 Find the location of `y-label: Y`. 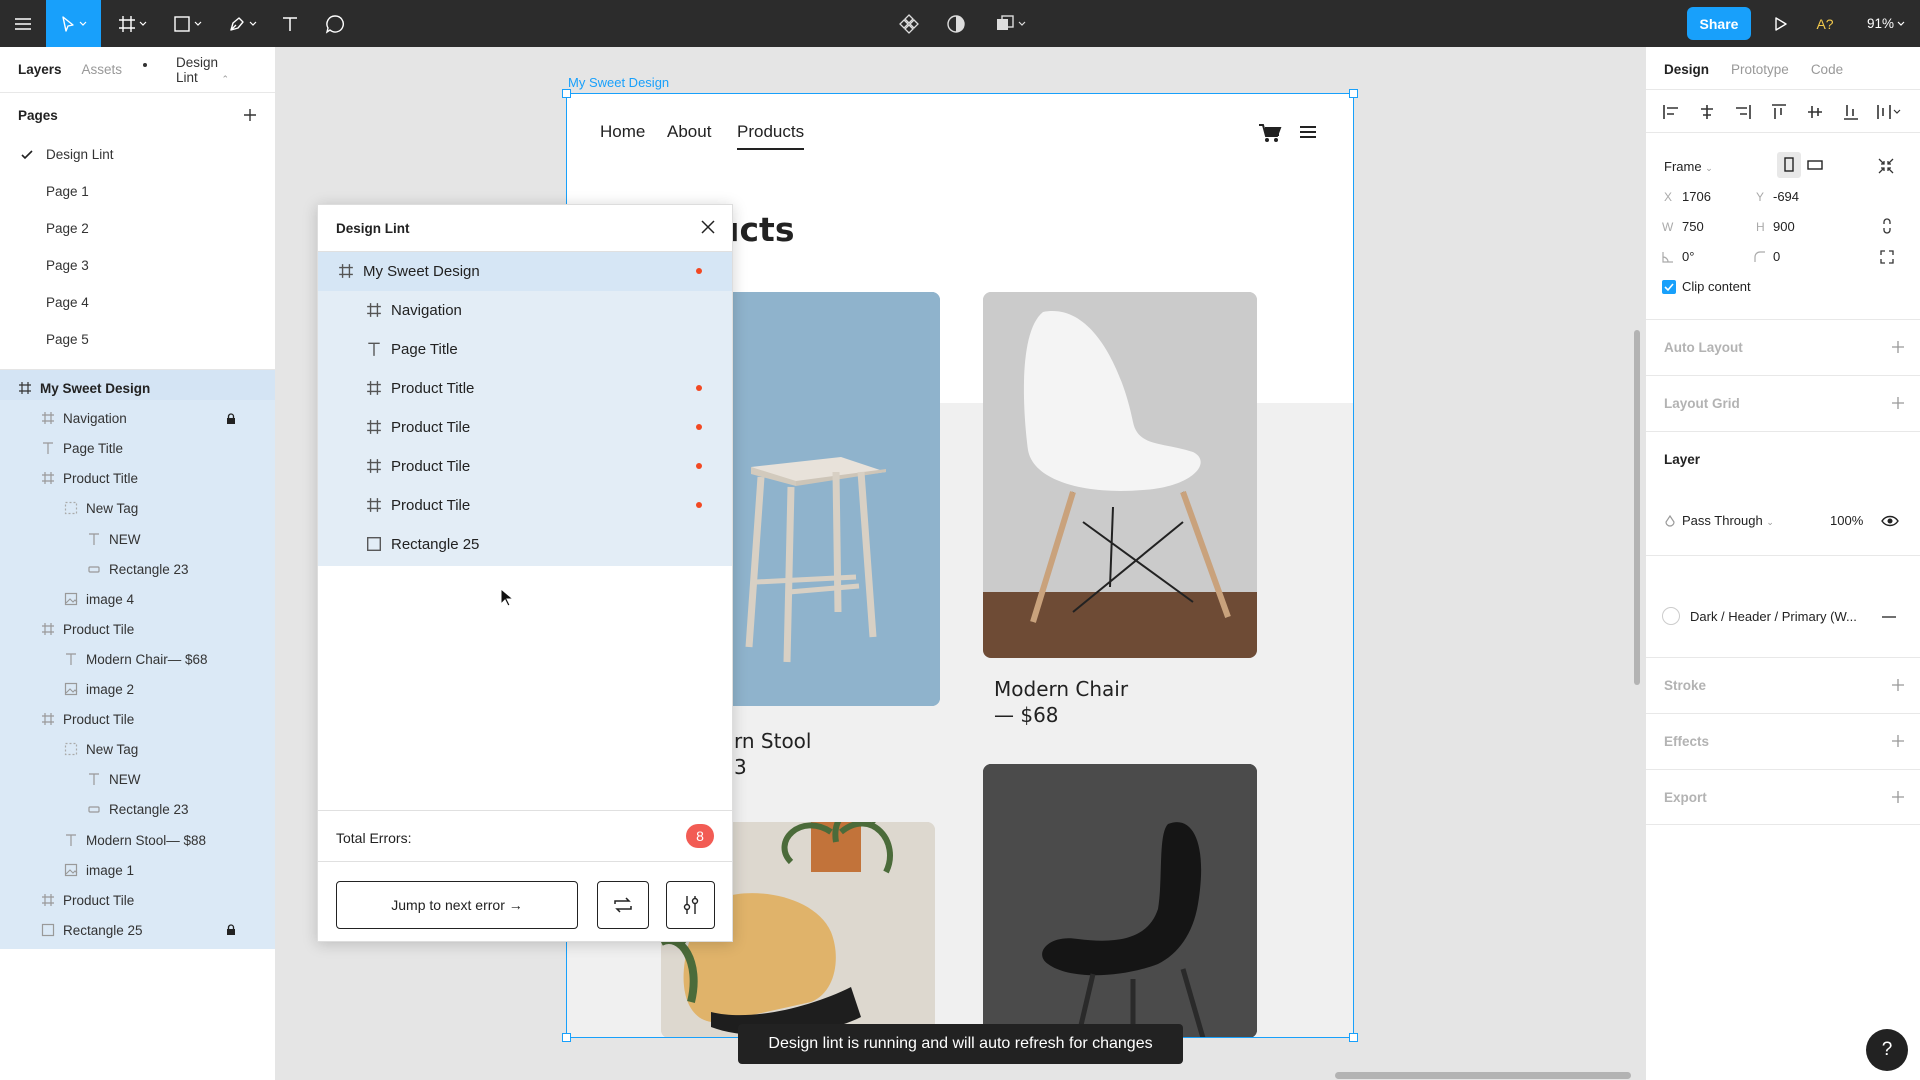

y-label: Y is located at coordinates (1760, 197).